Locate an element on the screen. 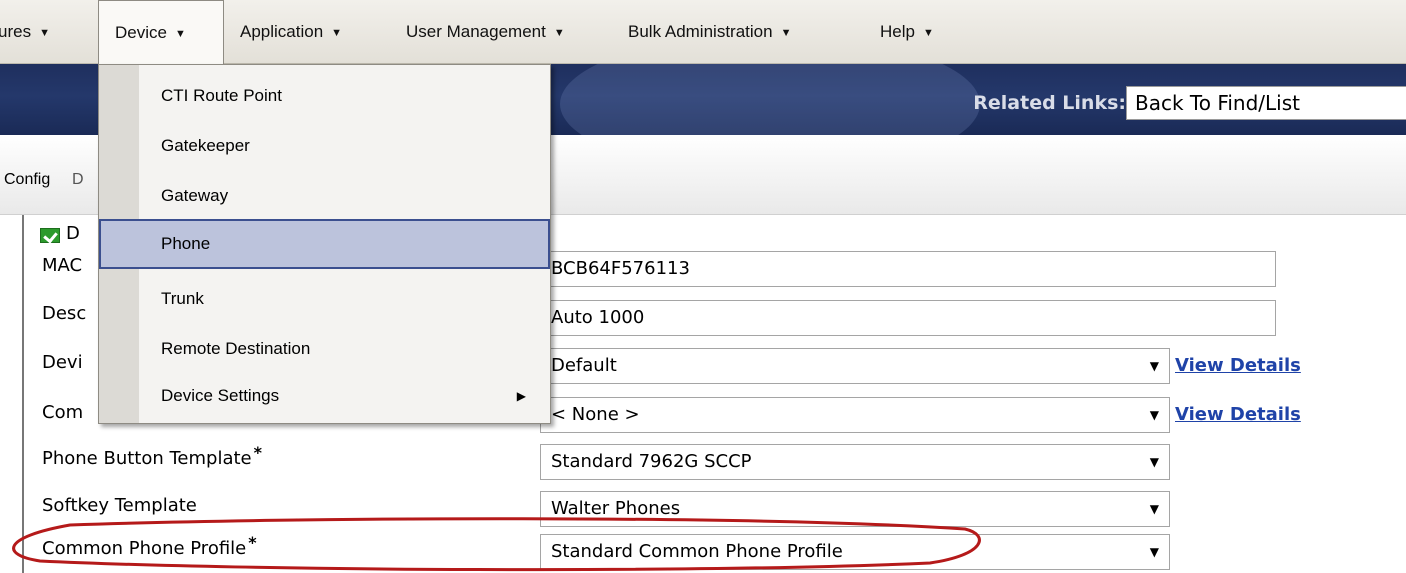 The height and width of the screenshot is (573, 1406). common-phone-profile-label: Common Phone Profile * is located at coordinates (149, 546).